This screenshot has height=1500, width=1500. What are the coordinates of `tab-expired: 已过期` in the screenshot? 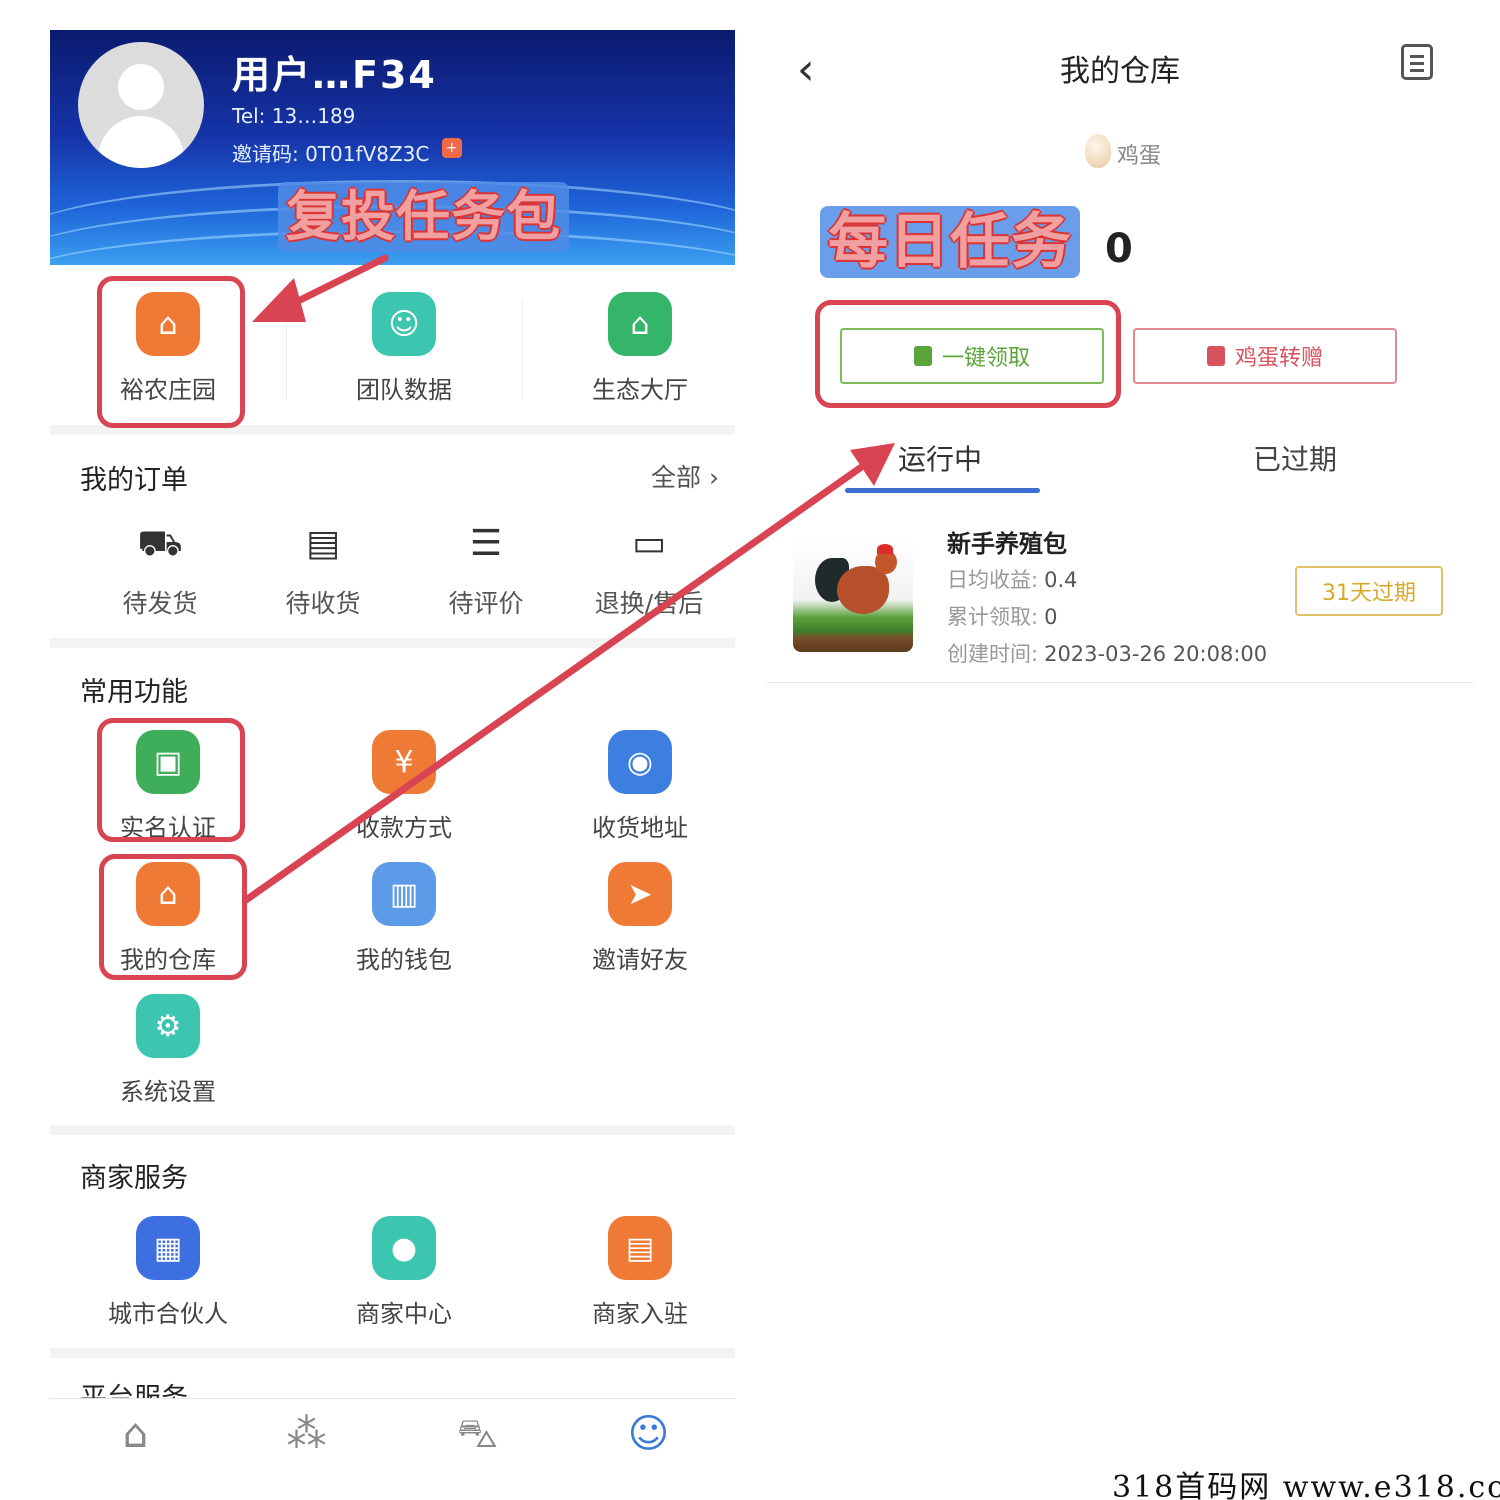 It's located at (1295, 458).